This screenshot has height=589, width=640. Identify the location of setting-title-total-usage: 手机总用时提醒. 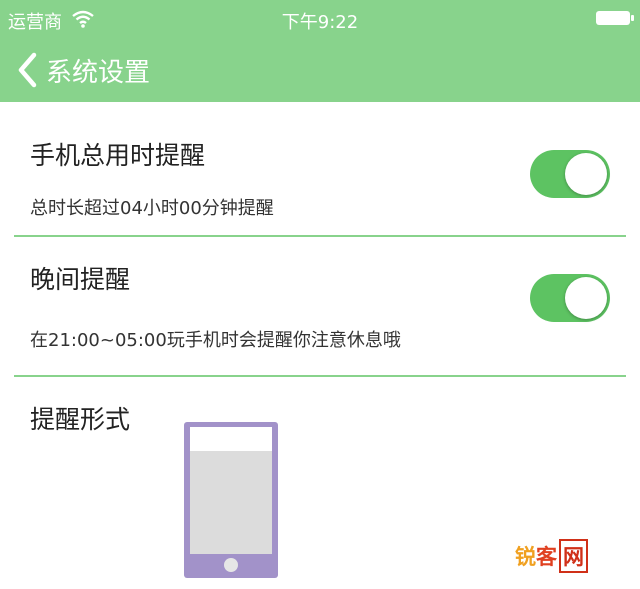
(118, 155).